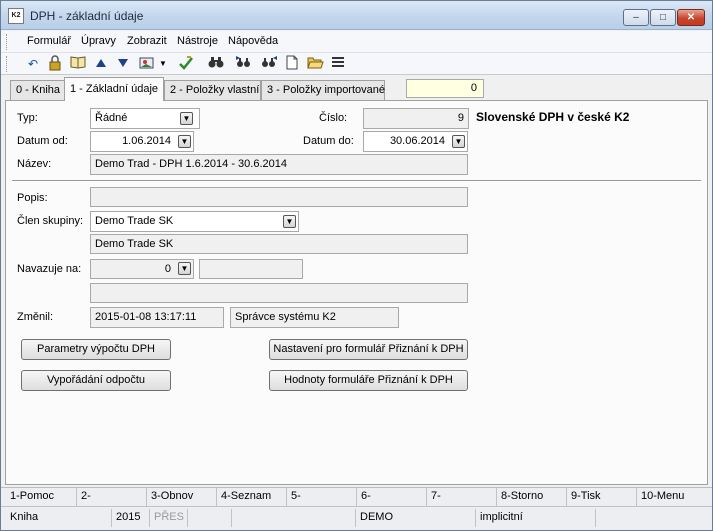 Image resolution: width=713 pixels, height=531 pixels. I want to click on book-icon, so click(78, 64).